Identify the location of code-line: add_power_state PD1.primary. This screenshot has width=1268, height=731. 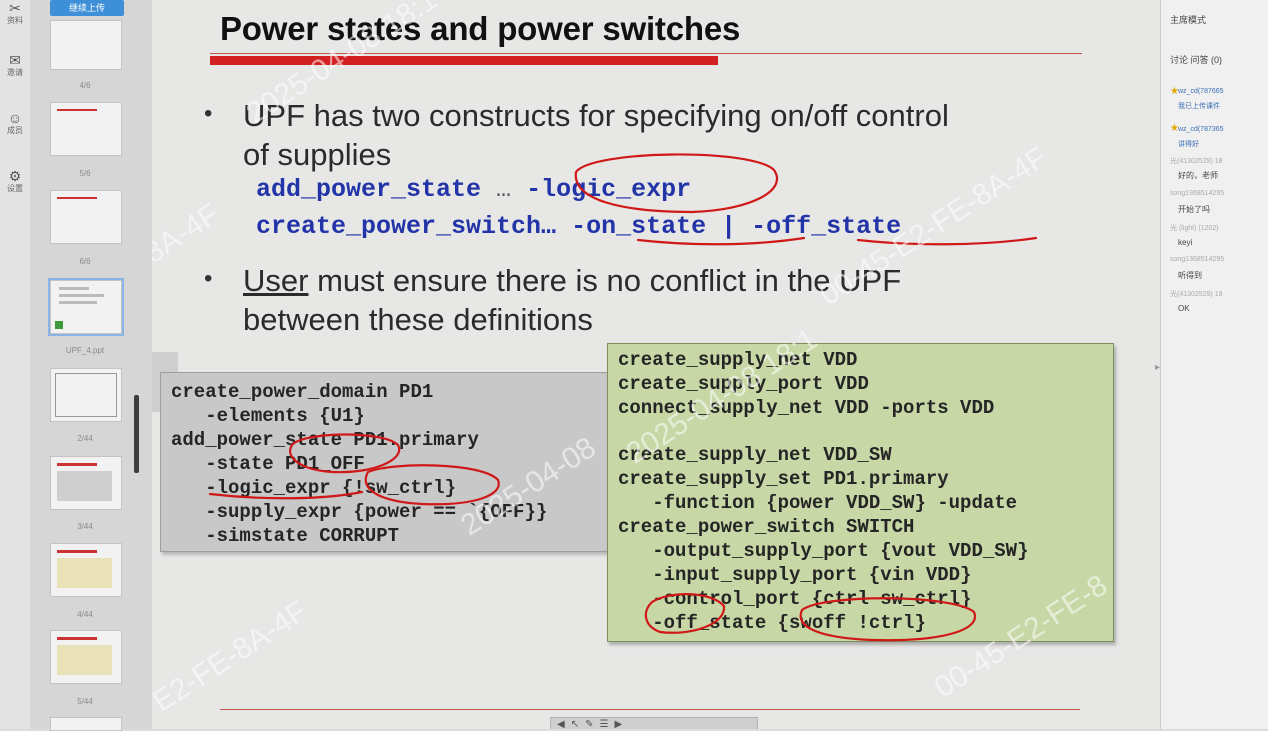
(325, 440).